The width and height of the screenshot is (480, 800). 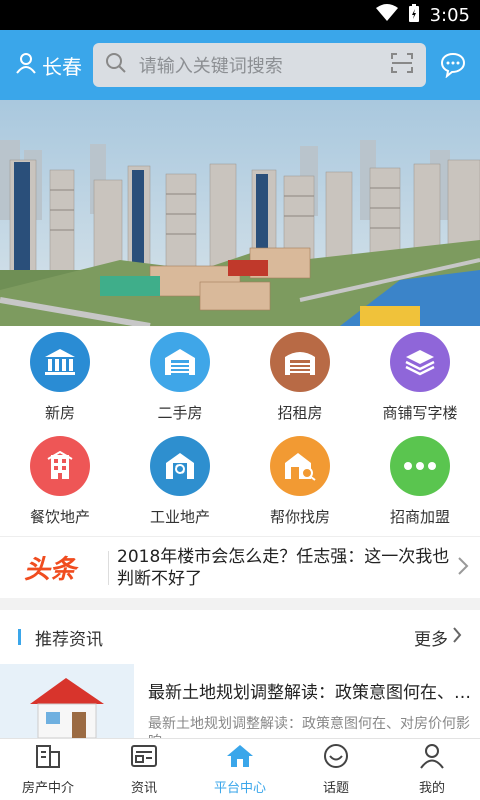 I want to click on headline-text: 2018年楼市会怎么走？任志强：这一次我也判断不好了, so click(x=283, y=567).